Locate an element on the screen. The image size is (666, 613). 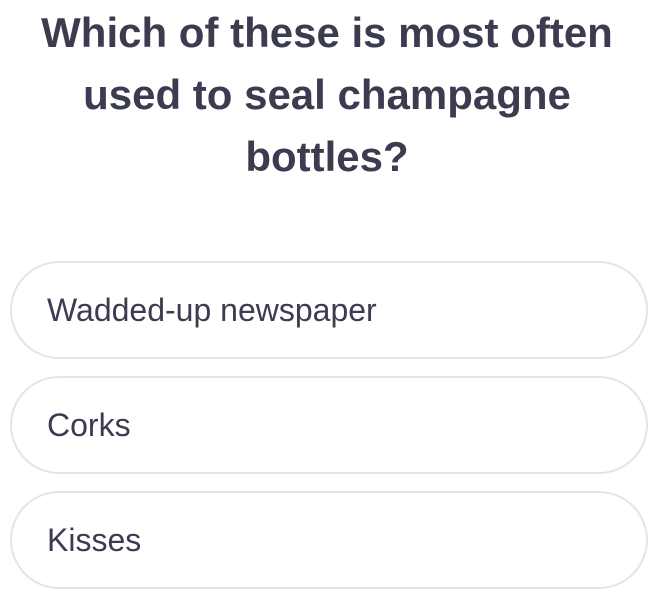
answer-label: Kisses is located at coordinates (94, 539).